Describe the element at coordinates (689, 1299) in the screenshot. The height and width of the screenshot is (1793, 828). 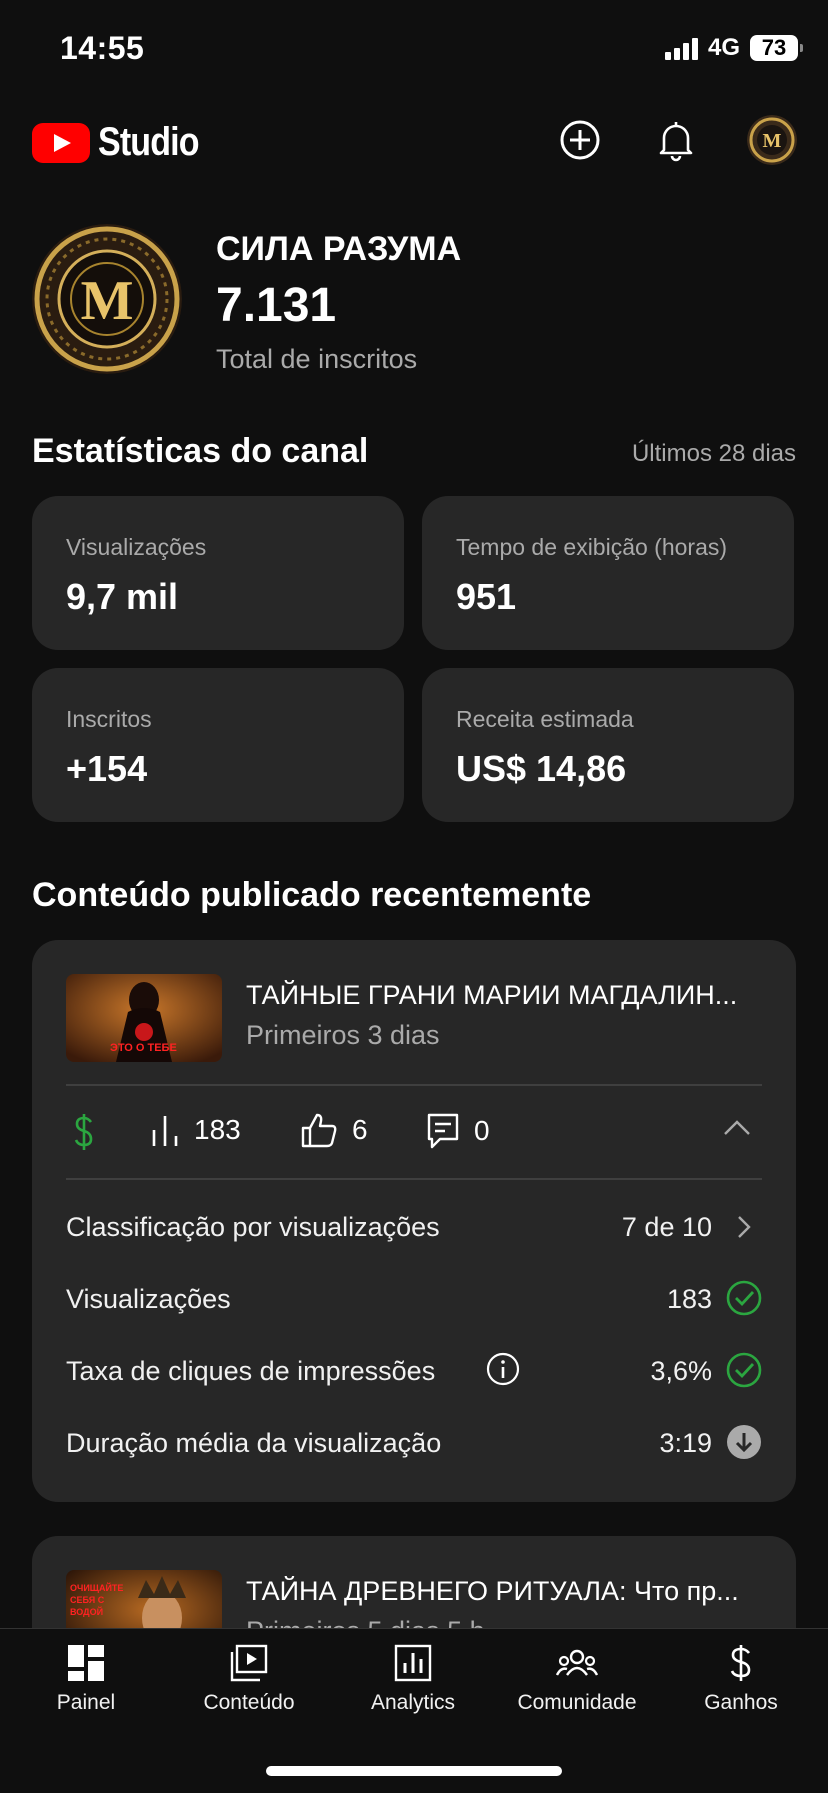
I see `row-value: 183` at that location.